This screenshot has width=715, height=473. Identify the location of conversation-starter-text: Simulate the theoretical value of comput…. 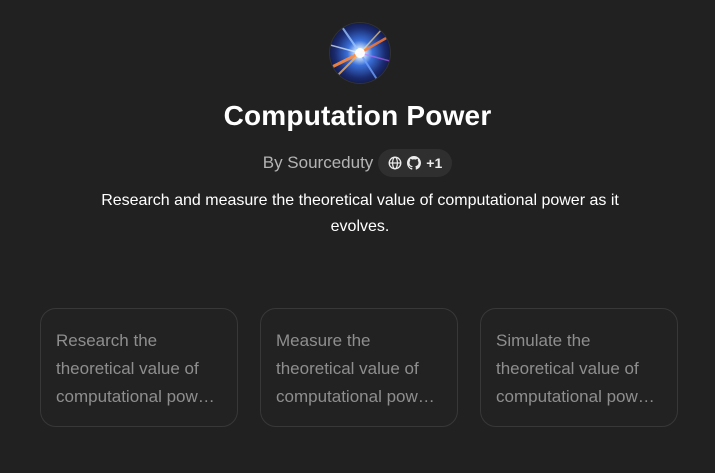
(574, 368).